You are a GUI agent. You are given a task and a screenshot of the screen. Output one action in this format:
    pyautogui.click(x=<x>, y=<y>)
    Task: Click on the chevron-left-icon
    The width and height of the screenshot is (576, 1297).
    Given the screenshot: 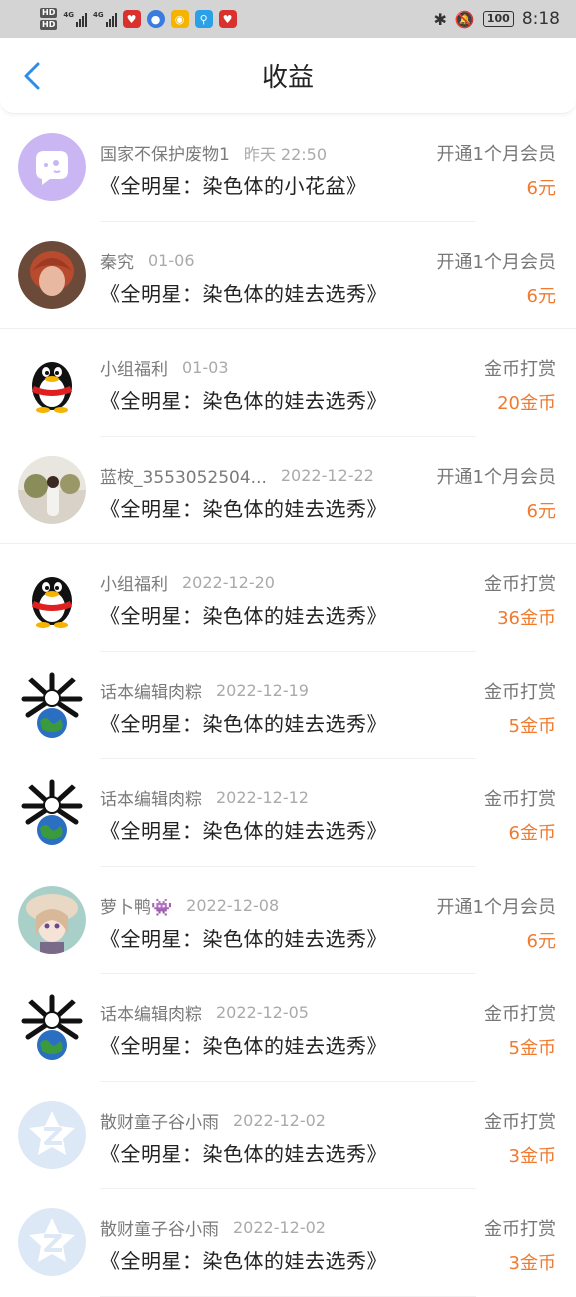 What is the action you would take?
    pyautogui.click(x=32, y=76)
    